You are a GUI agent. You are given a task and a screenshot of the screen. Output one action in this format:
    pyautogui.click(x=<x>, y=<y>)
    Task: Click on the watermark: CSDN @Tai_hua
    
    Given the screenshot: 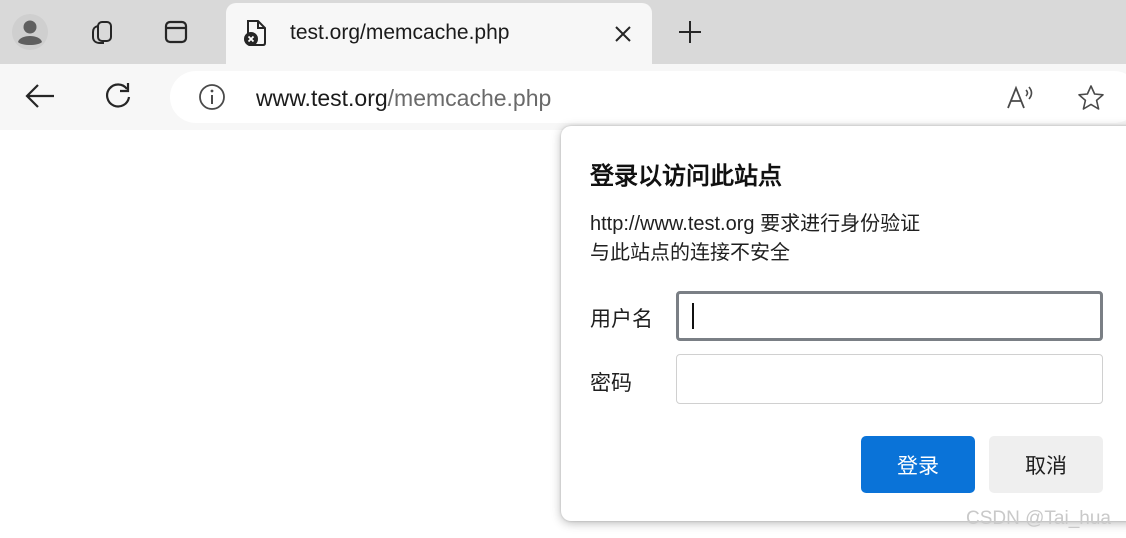 What is the action you would take?
    pyautogui.click(x=1038, y=518)
    